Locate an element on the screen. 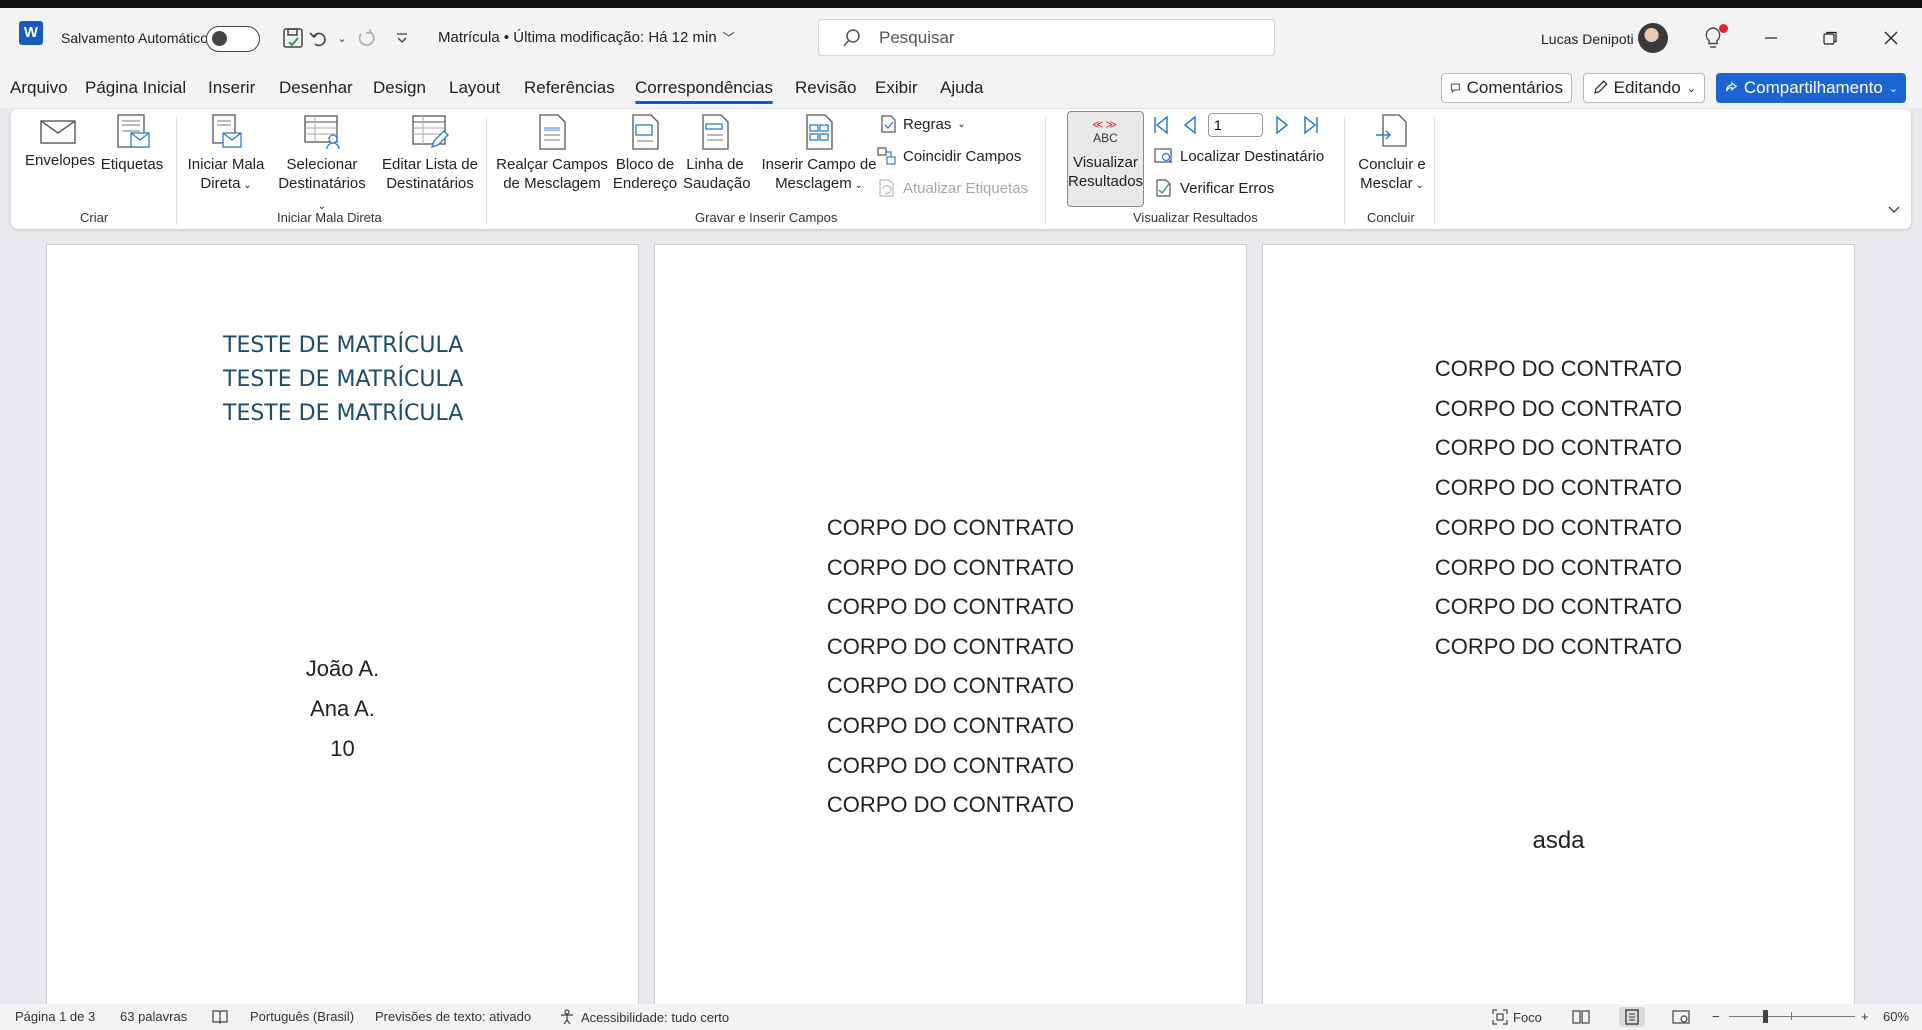  address-block-icon is located at coordinates (645, 132).